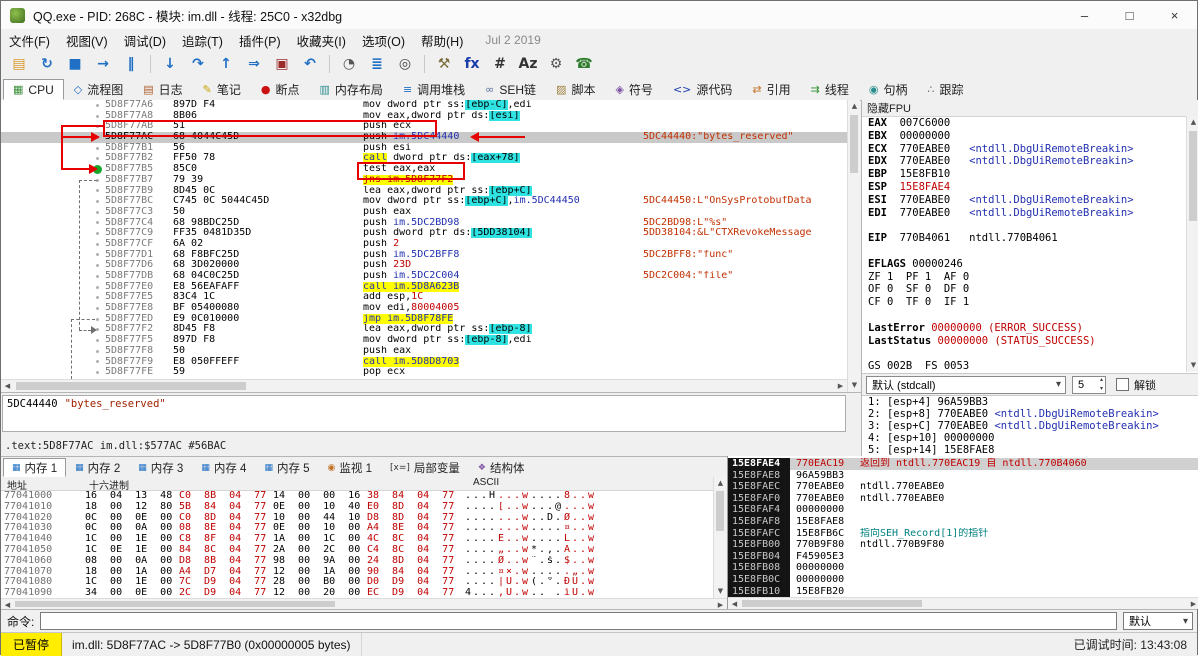  Describe the element at coordinates (584, 64) in the screenshot. I see `help-icon: ☎` at that location.